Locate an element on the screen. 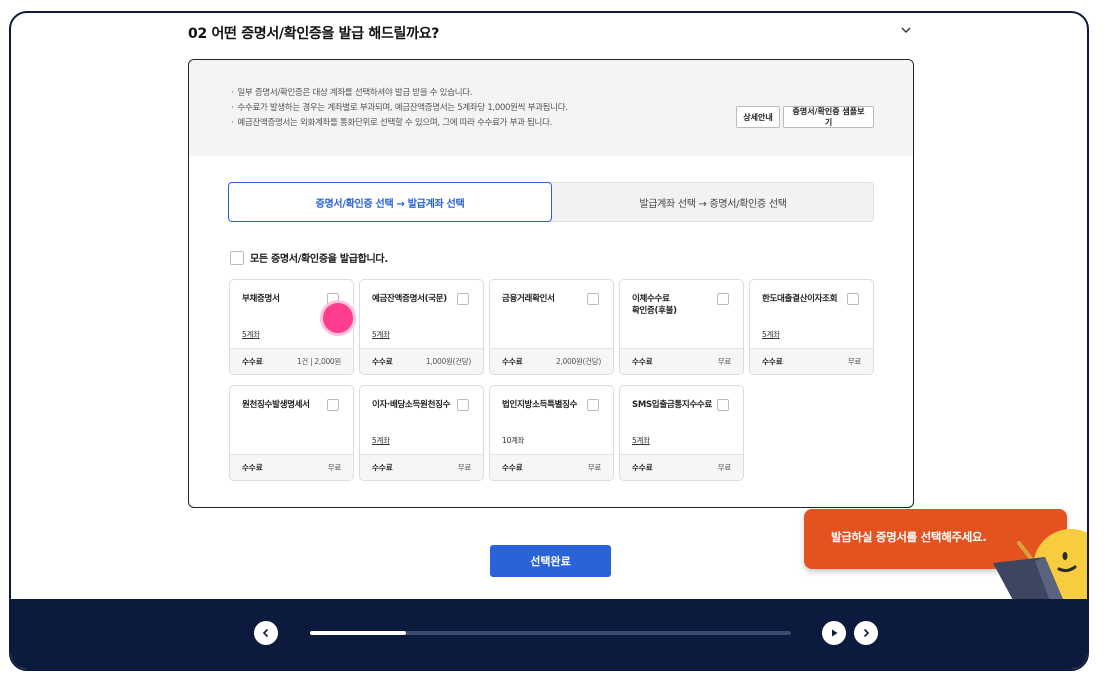  play-icon is located at coordinates (835, 633).